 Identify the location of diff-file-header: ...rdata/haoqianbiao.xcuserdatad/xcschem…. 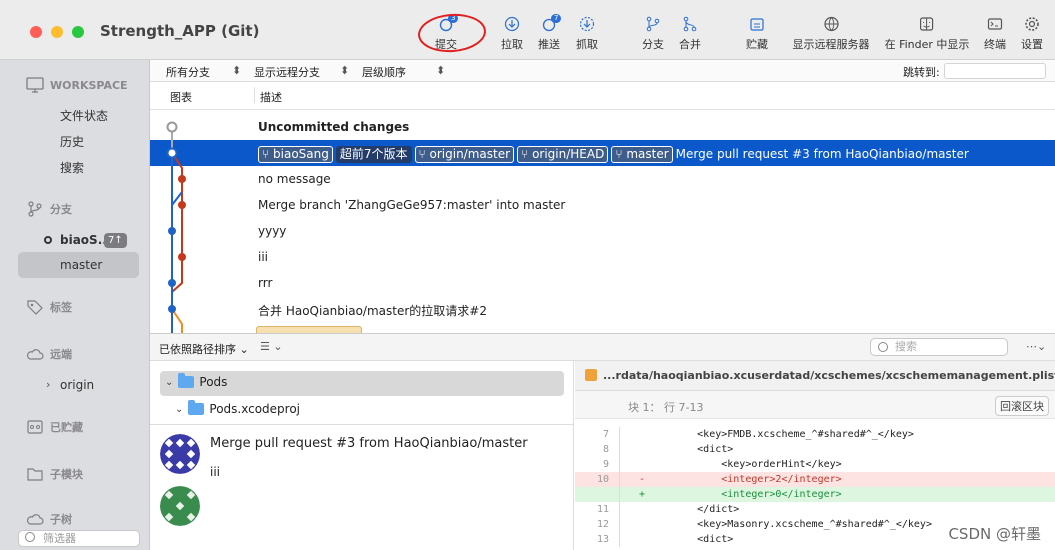
(815, 376).